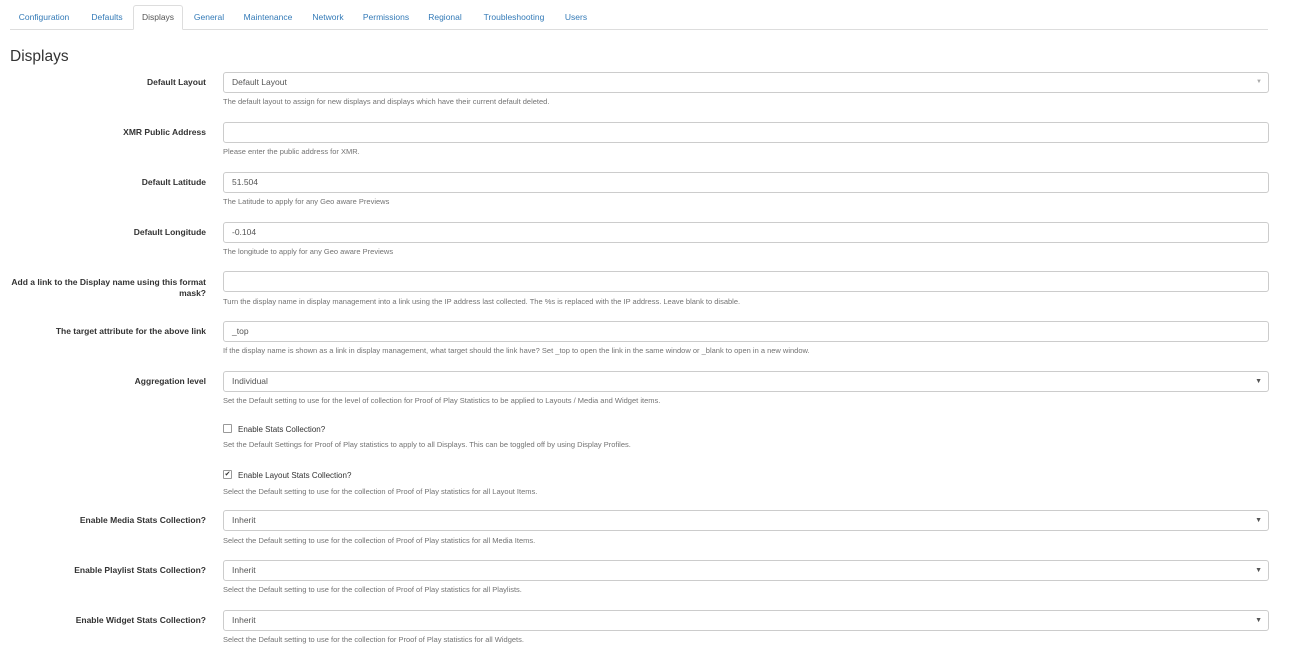 This screenshot has width=1290, height=656. I want to click on layout-stats-checkbox: ✔, so click(227, 475).